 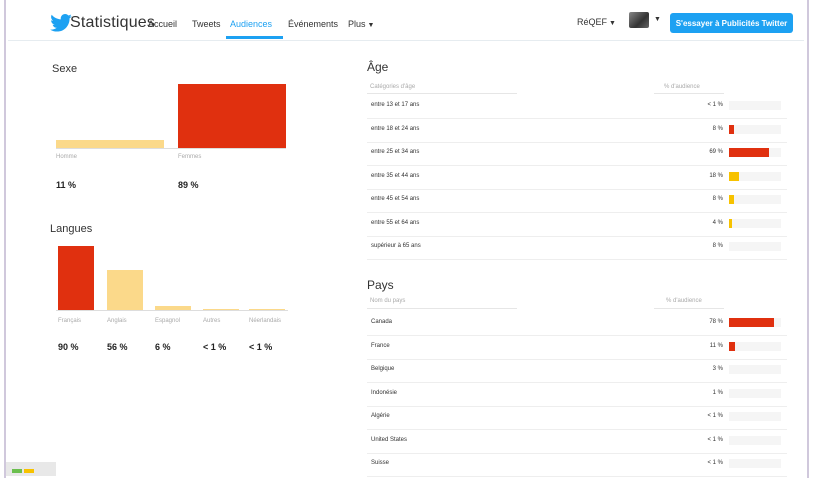 I want to click on pays-row-label: United States, so click(x=389, y=439).